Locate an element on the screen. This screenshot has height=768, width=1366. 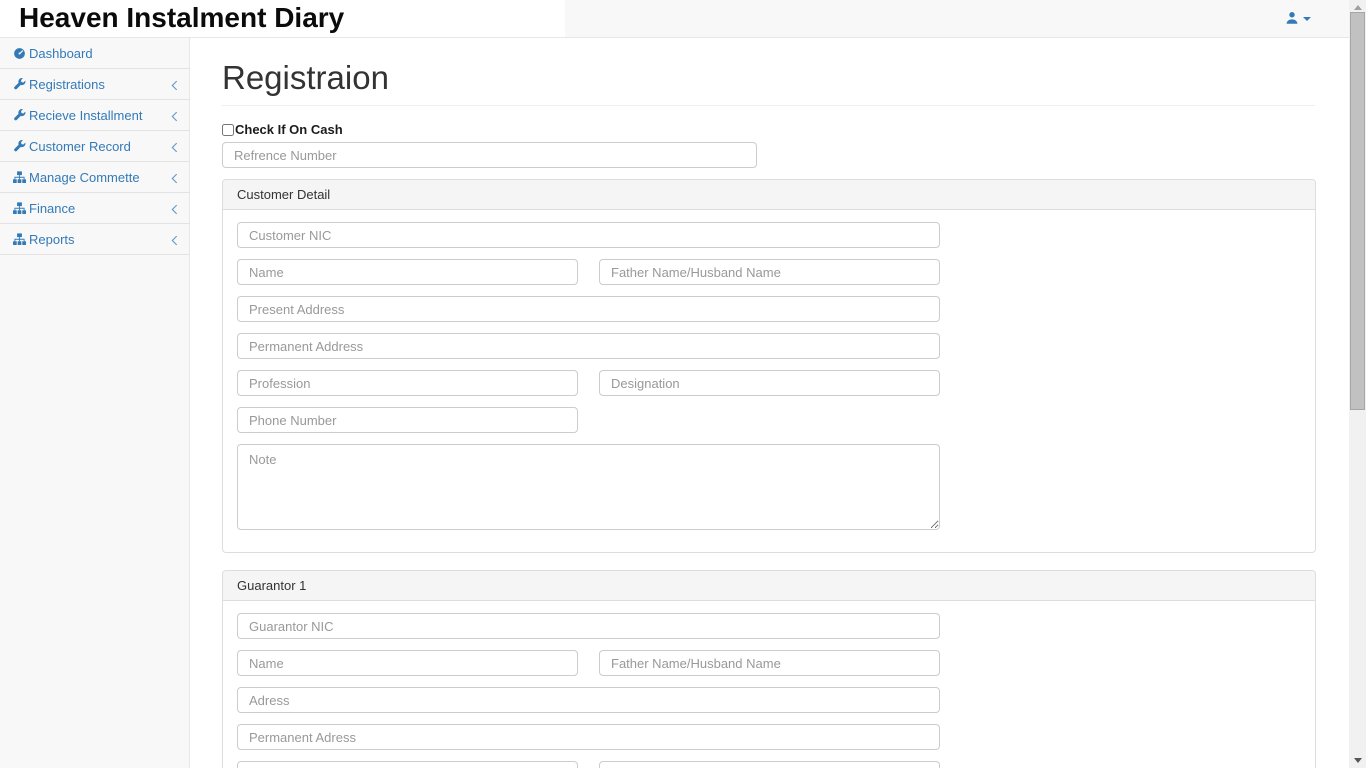
sidebar-item-registrations: Registrations is located at coordinates (94, 84).